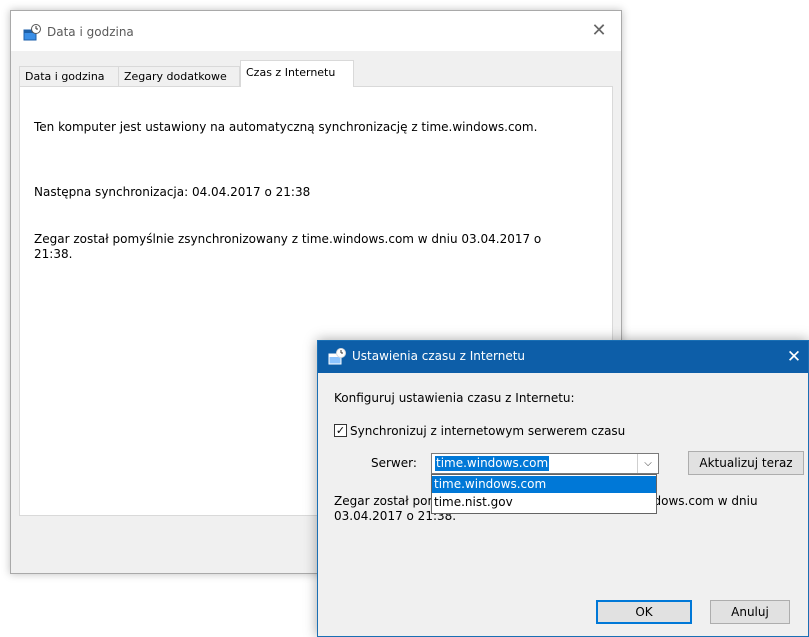 Image resolution: width=809 pixels, height=637 pixels. I want to click on server-option-time-nist: time.nist.gov, so click(544, 502).